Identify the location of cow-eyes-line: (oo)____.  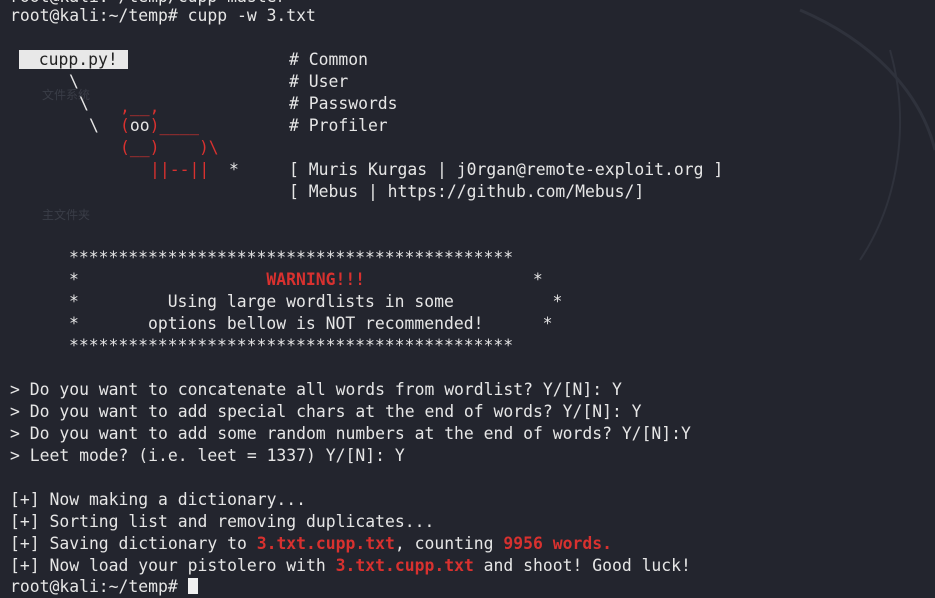
(159, 125).